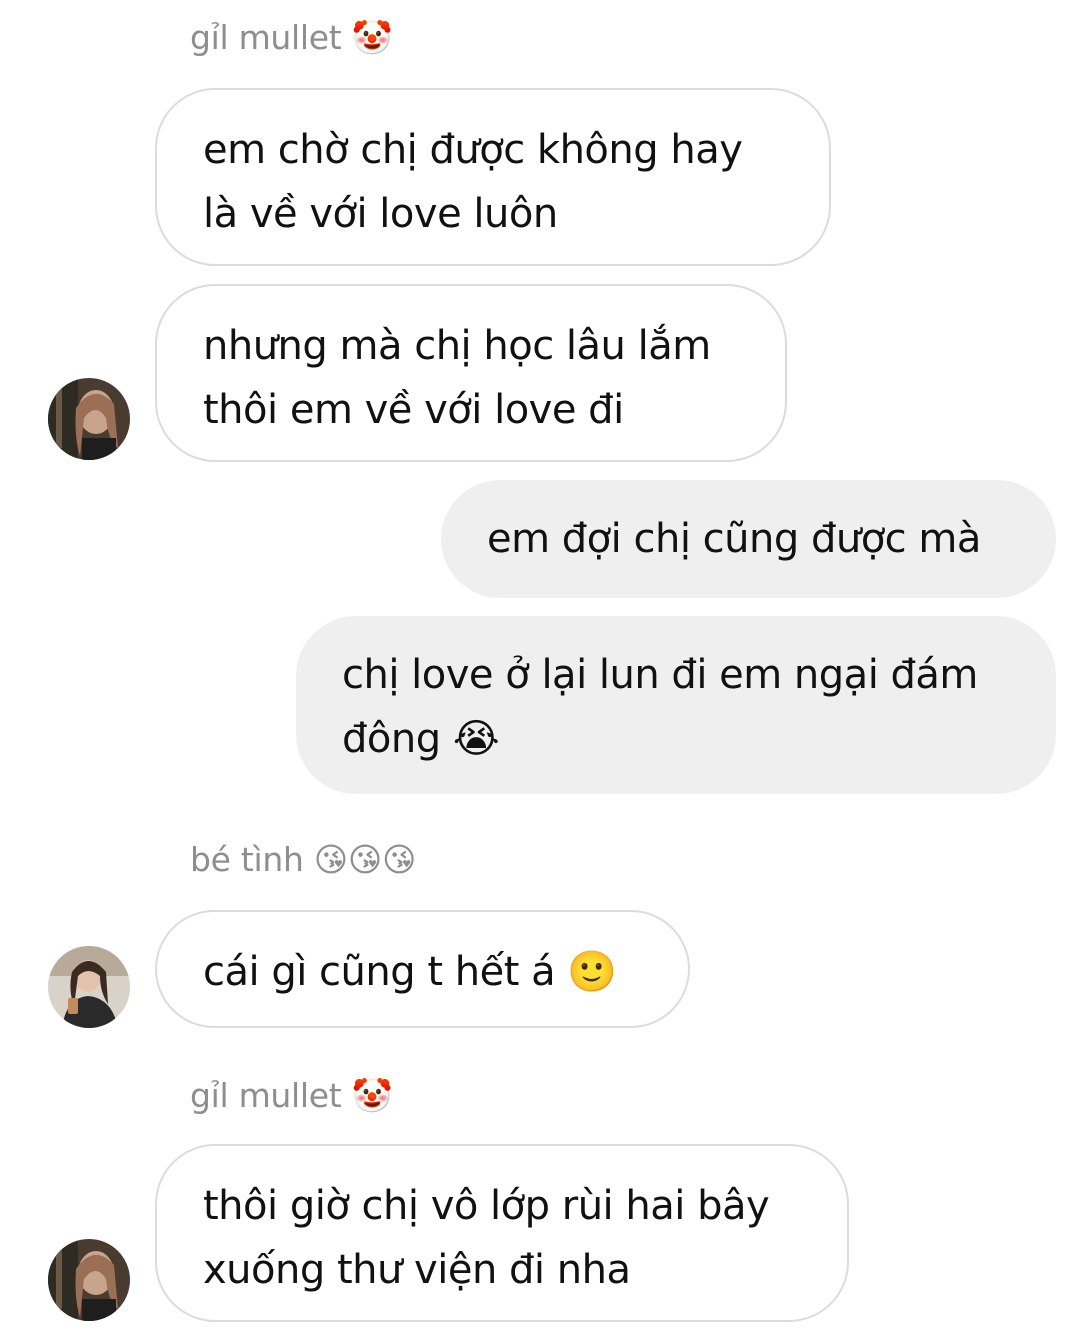 Image resolution: width=1077 pixels, height=1342 pixels. Describe the element at coordinates (422, 969) in the screenshot. I see `message-bubble-incoming: cái gì cũng t hết á 🙂` at that location.